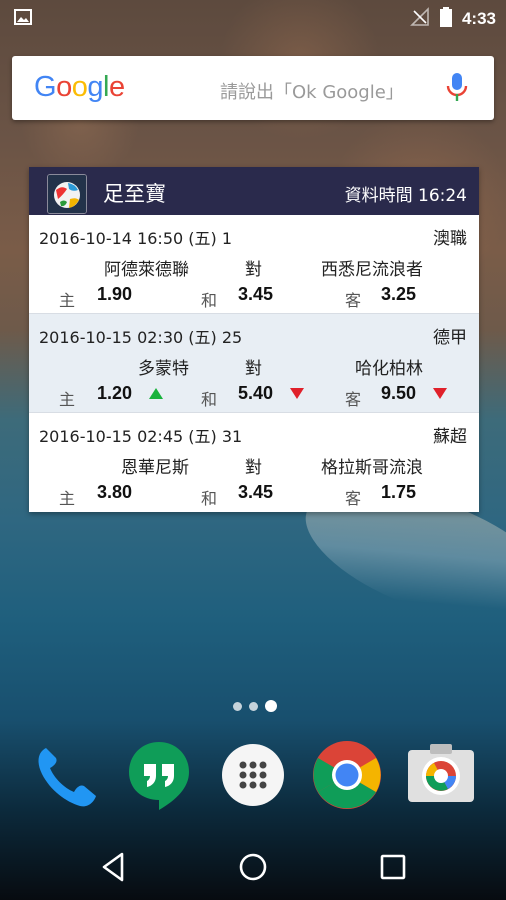  What do you see at coordinates (65, 775) in the screenshot?
I see `phone-icon` at bounding box center [65, 775].